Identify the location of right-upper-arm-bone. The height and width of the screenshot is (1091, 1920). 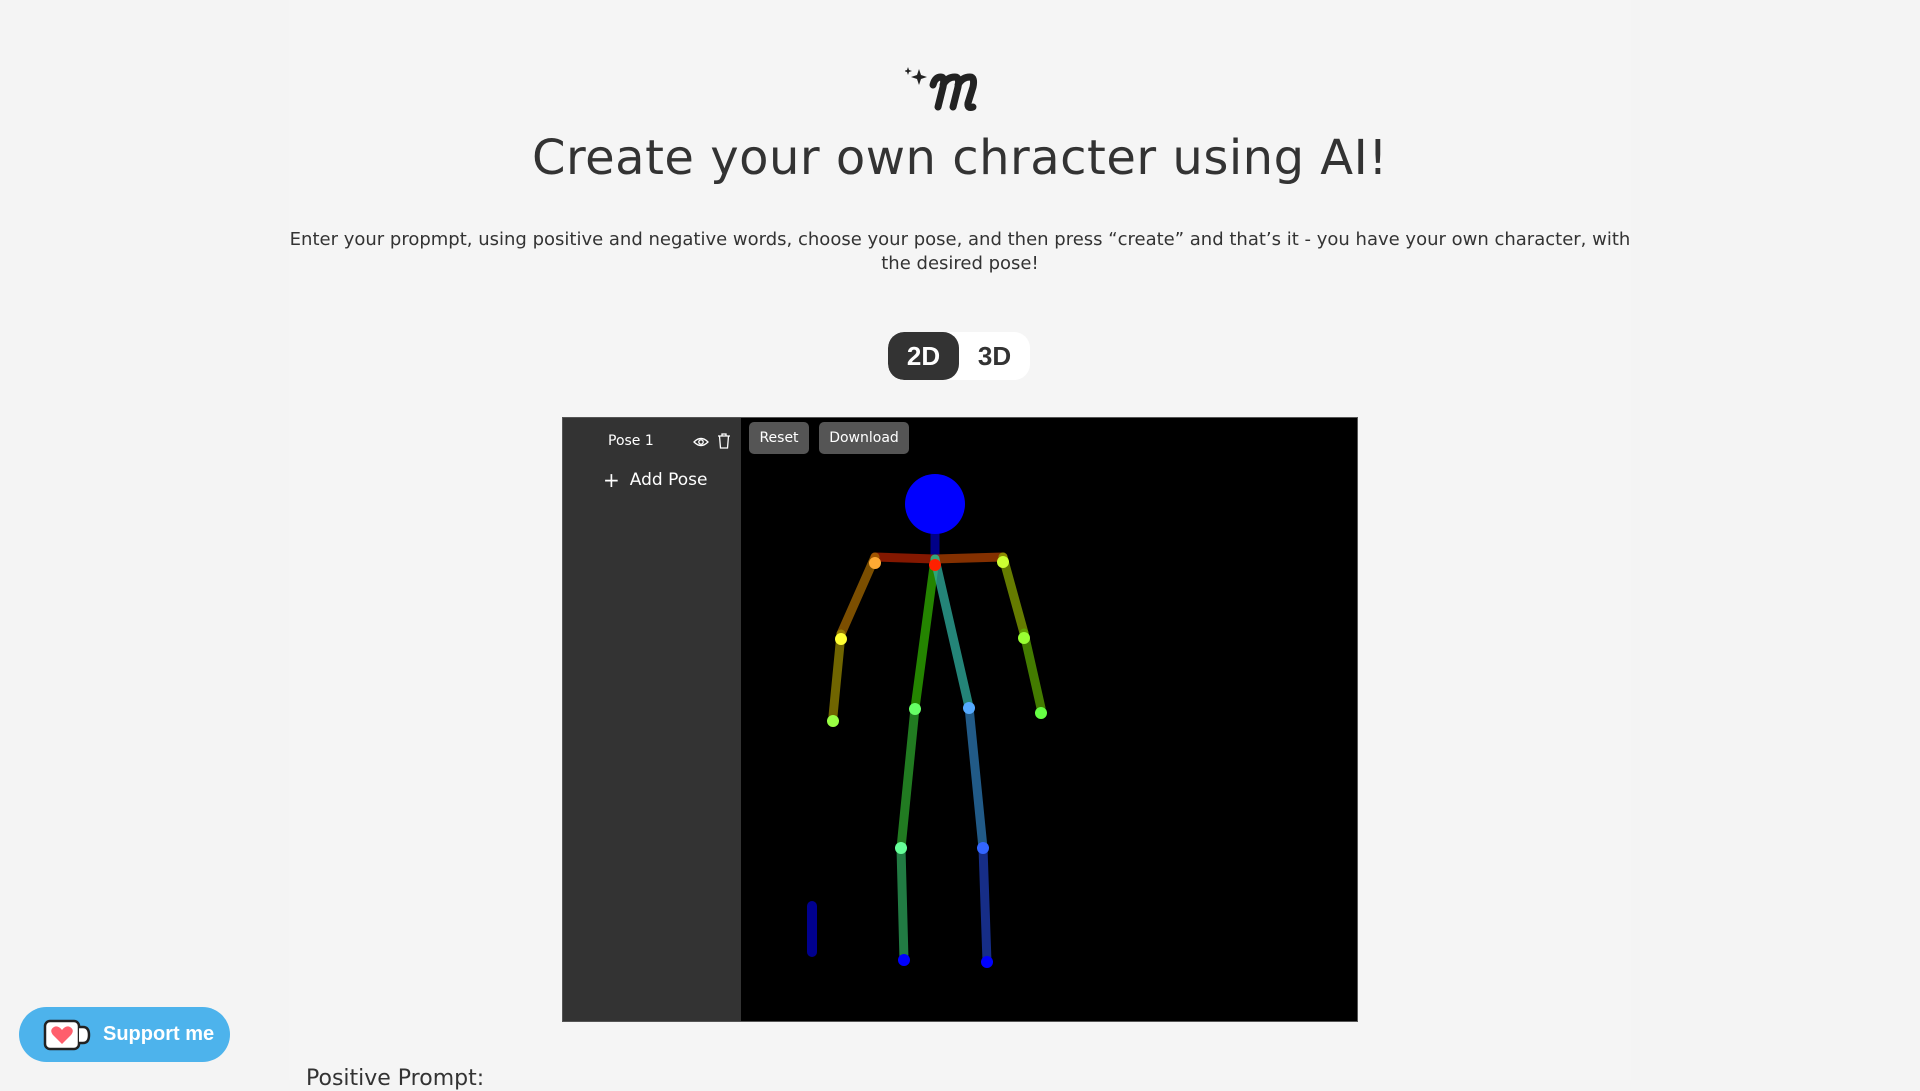
(858, 595).